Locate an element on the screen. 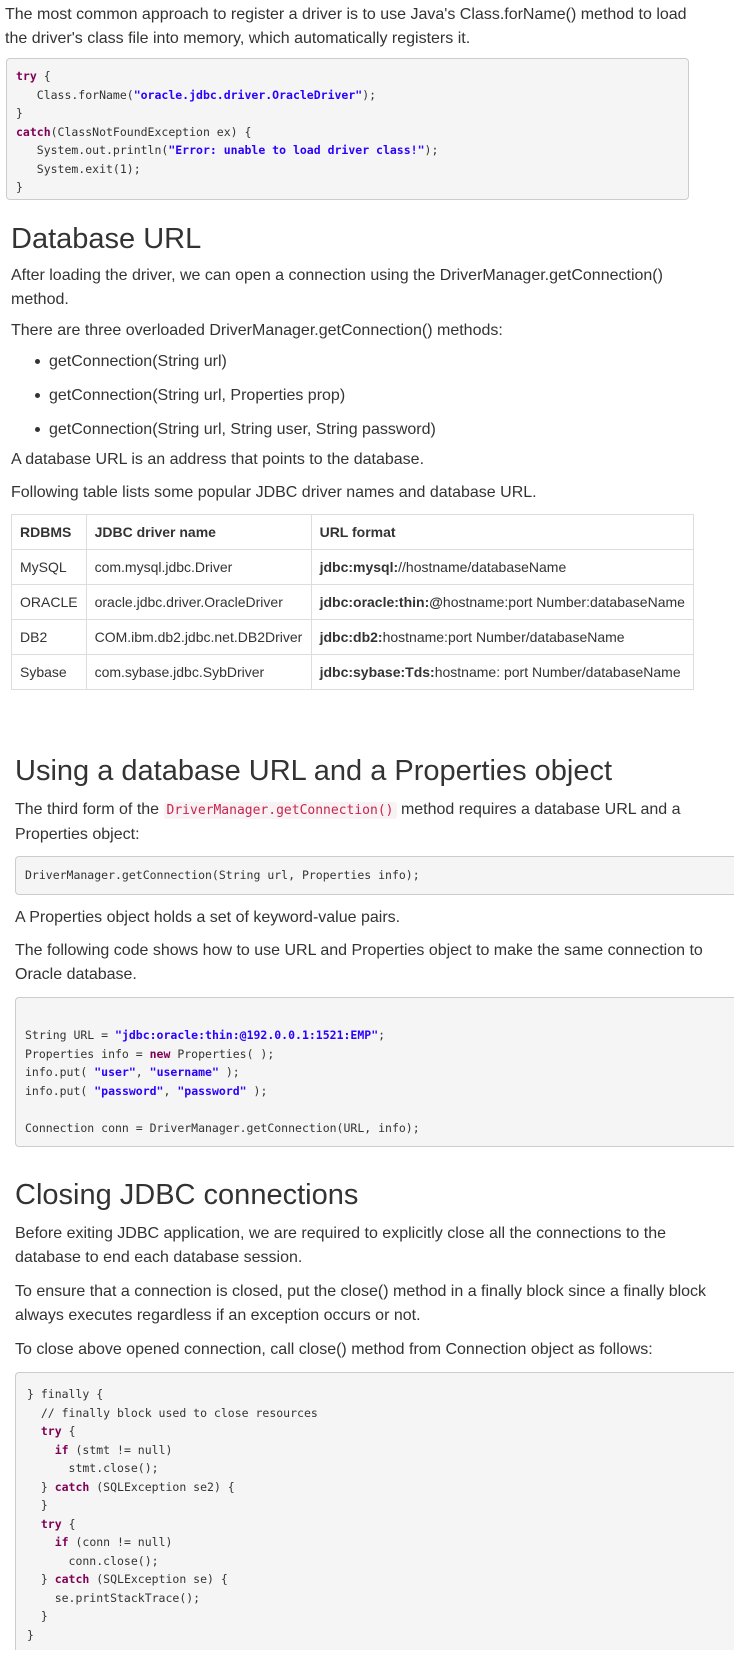  driver-cell: com.mysql.jdbc.Driver is located at coordinates (198, 567).